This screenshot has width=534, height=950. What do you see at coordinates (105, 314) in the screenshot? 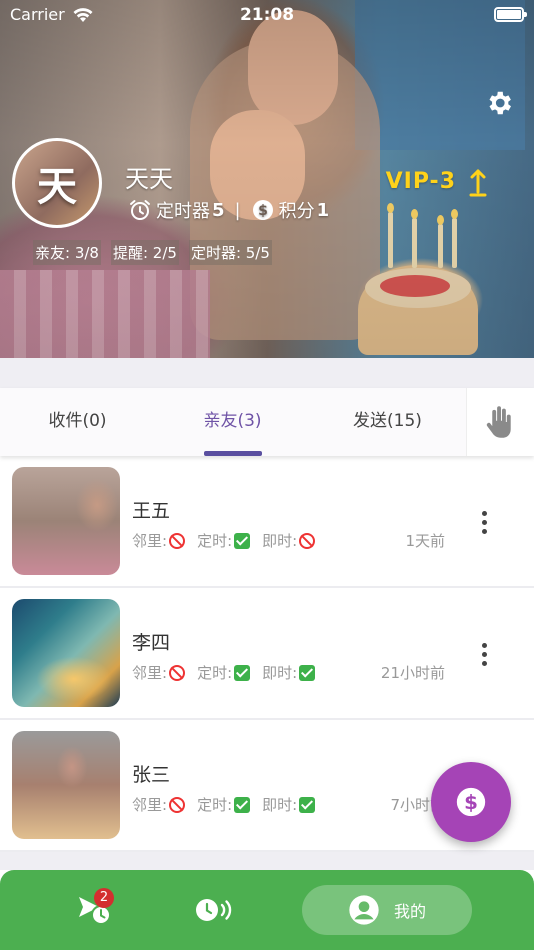
I see `background-photo-crib` at bounding box center [105, 314].